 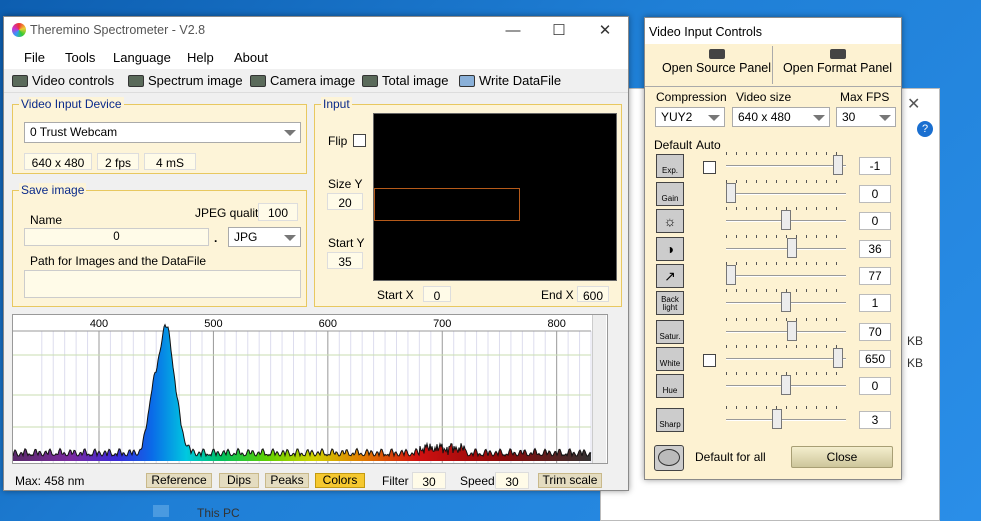 I want to click on control-value: 1, so click(x=875, y=303).